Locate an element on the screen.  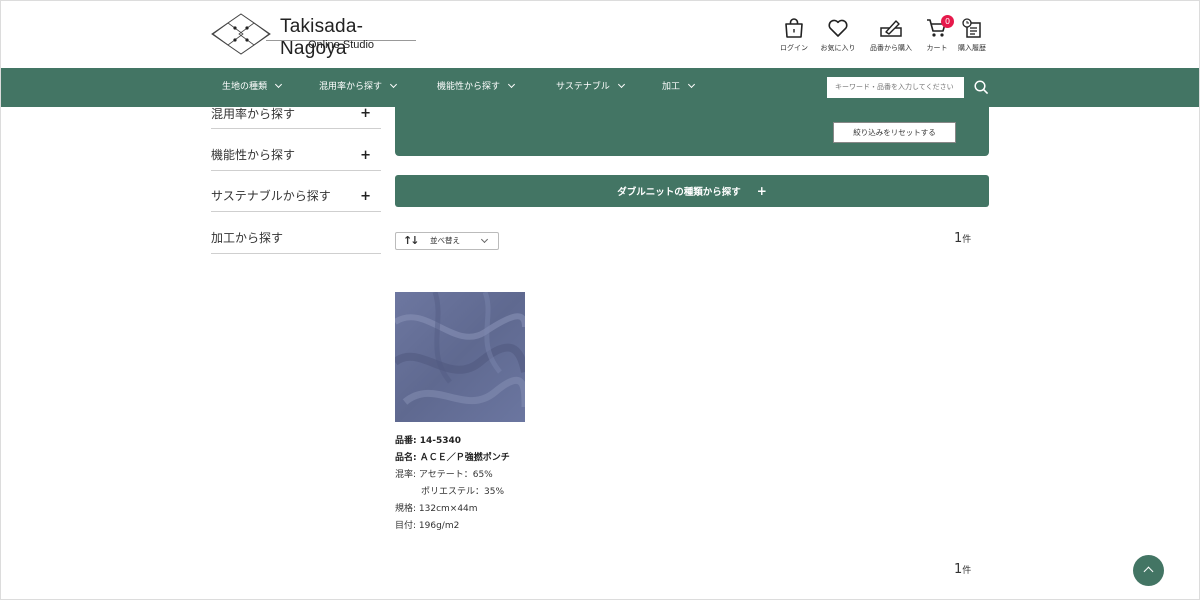
header-icons: ログイン お気に入り 品番から購入 0 カート 購入履歴 is located at coordinates (885, 36).